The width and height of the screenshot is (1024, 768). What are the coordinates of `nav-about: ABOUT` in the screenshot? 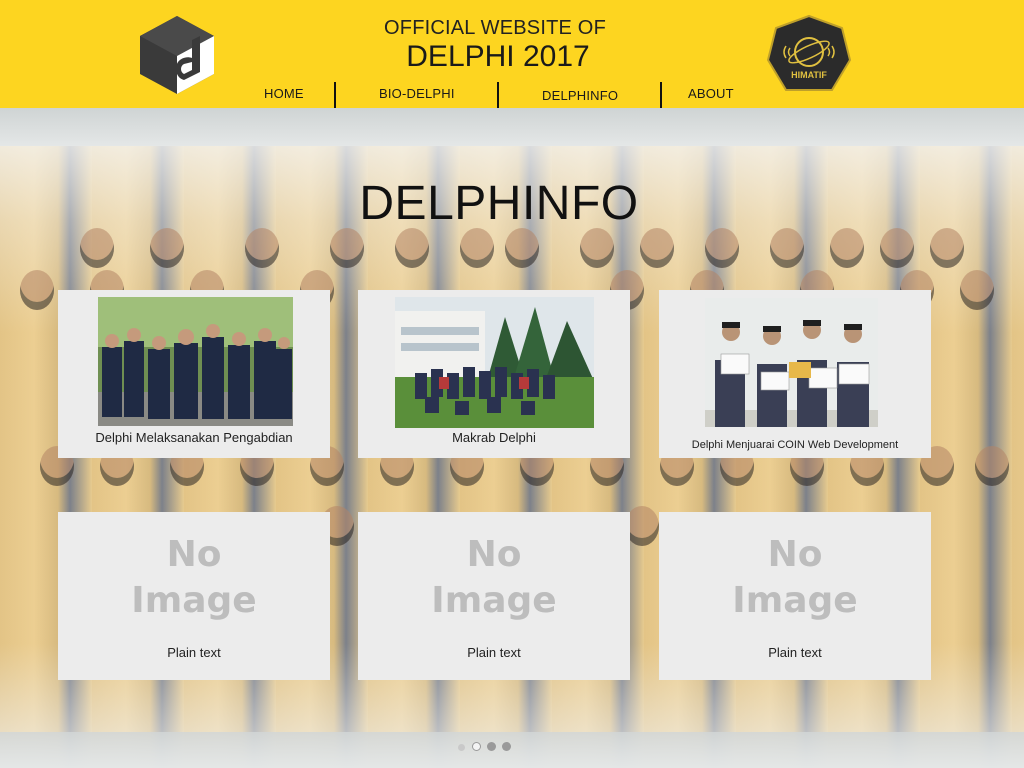 It's located at (711, 93).